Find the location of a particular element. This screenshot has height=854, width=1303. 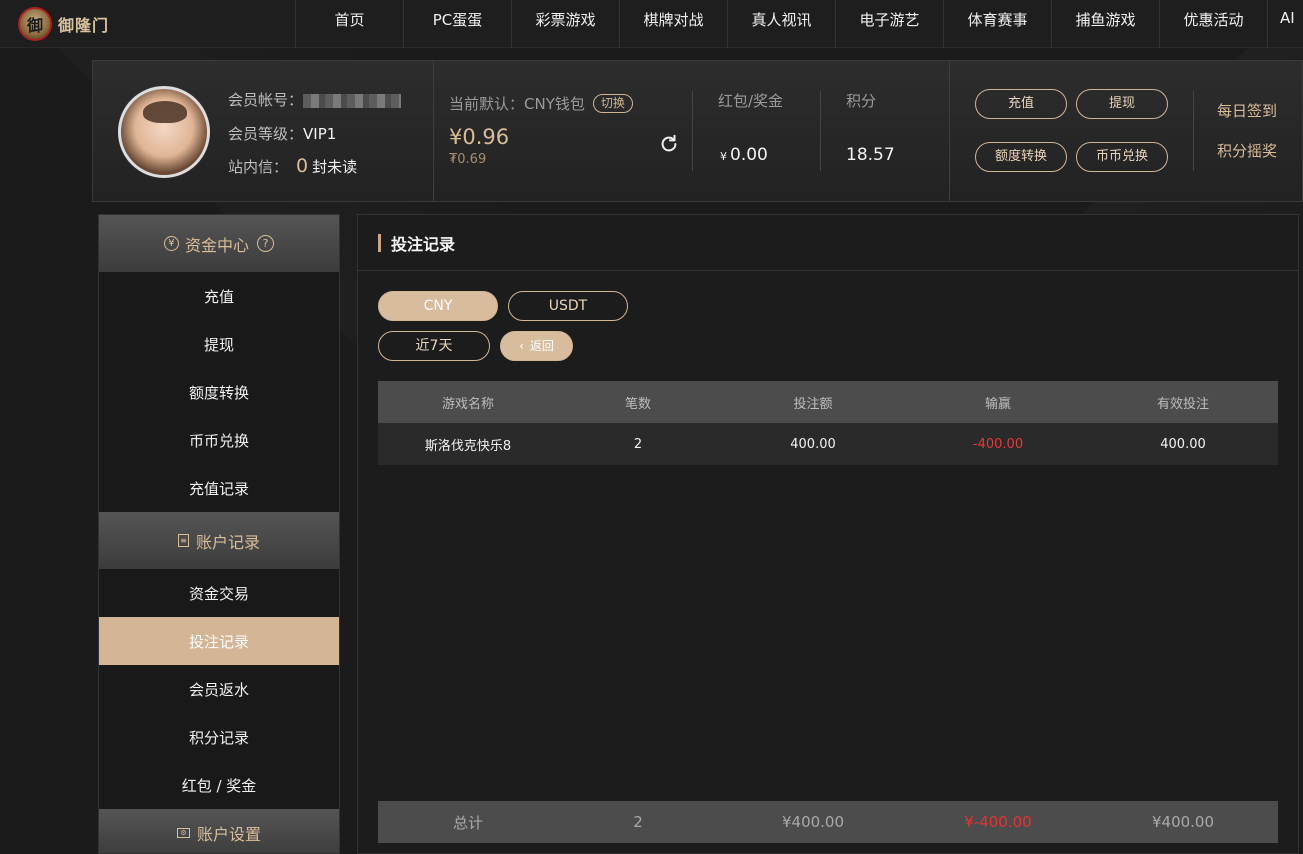

nav-item-slots: 电子游艺 is located at coordinates (889, 24).